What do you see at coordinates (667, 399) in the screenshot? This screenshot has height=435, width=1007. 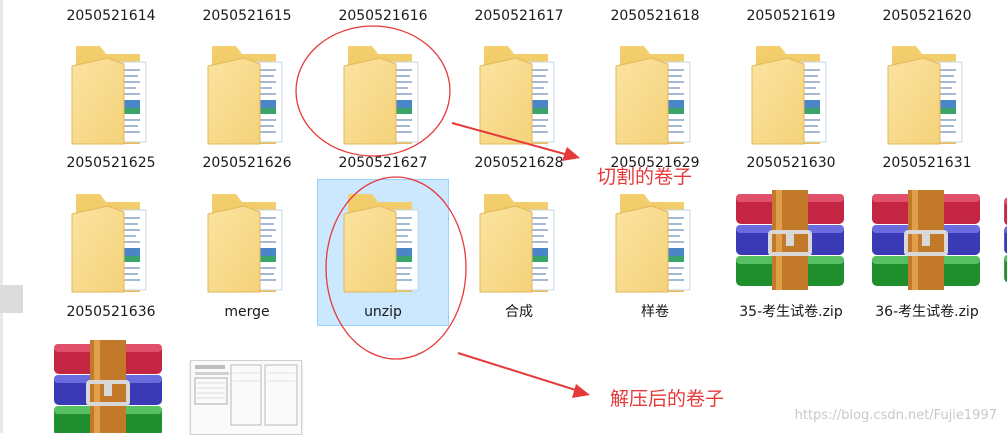 I see `annotation-unzip-label: 解压后的卷子` at bounding box center [667, 399].